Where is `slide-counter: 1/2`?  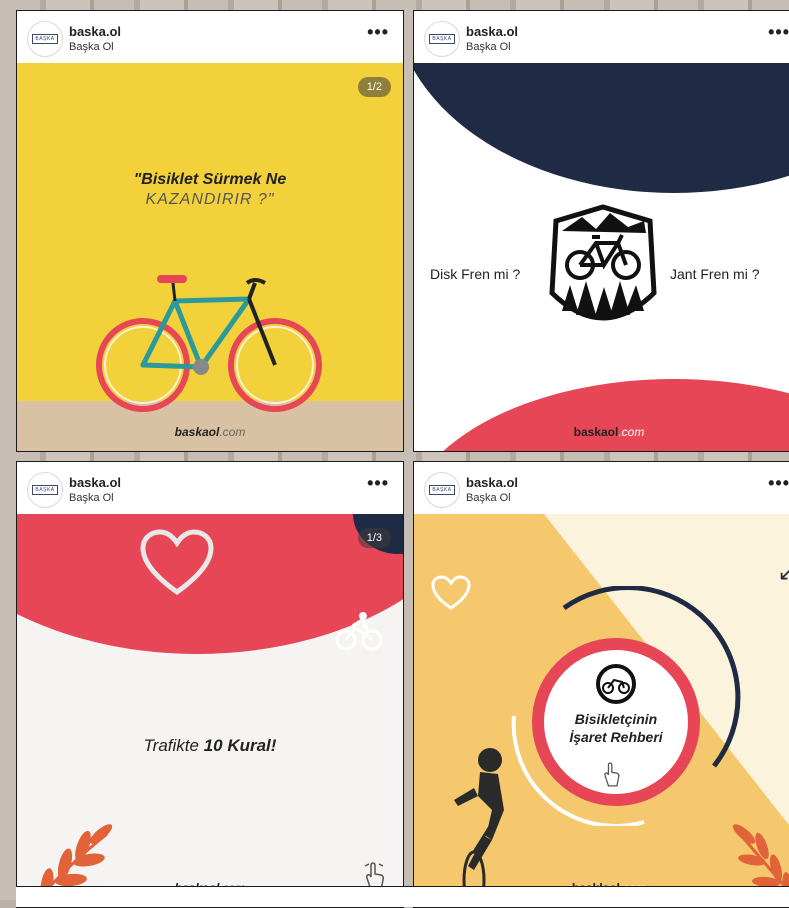 slide-counter: 1/2 is located at coordinates (374, 87).